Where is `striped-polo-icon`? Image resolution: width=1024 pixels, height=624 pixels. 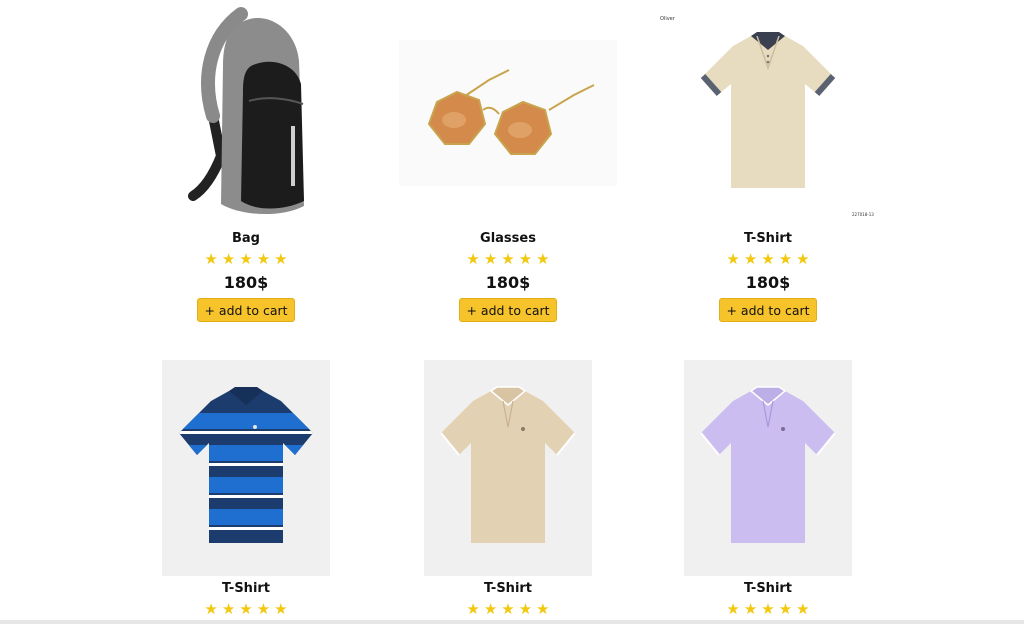
striped-polo-icon is located at coordinates (246, 465).